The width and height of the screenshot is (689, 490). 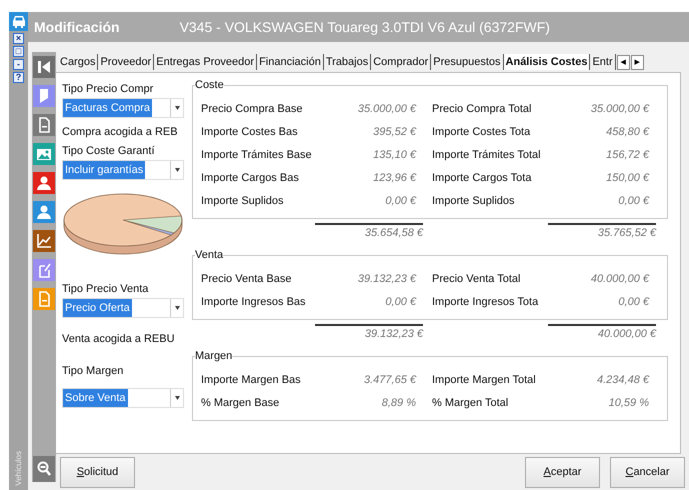 I want to click on field-label: Precio Venta Total, so click(x=477, y=278).